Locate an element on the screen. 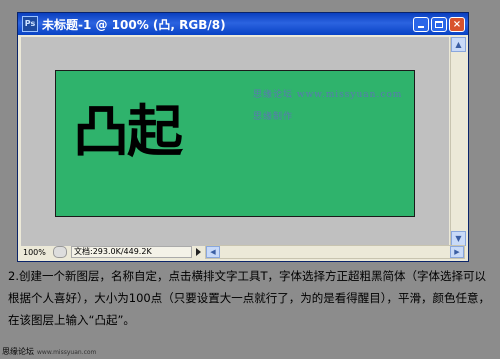 This screenshot has height=359, width=500. watermark-url: 思缘论坛 www.missyuan.com is located at coordinates (328, 95).